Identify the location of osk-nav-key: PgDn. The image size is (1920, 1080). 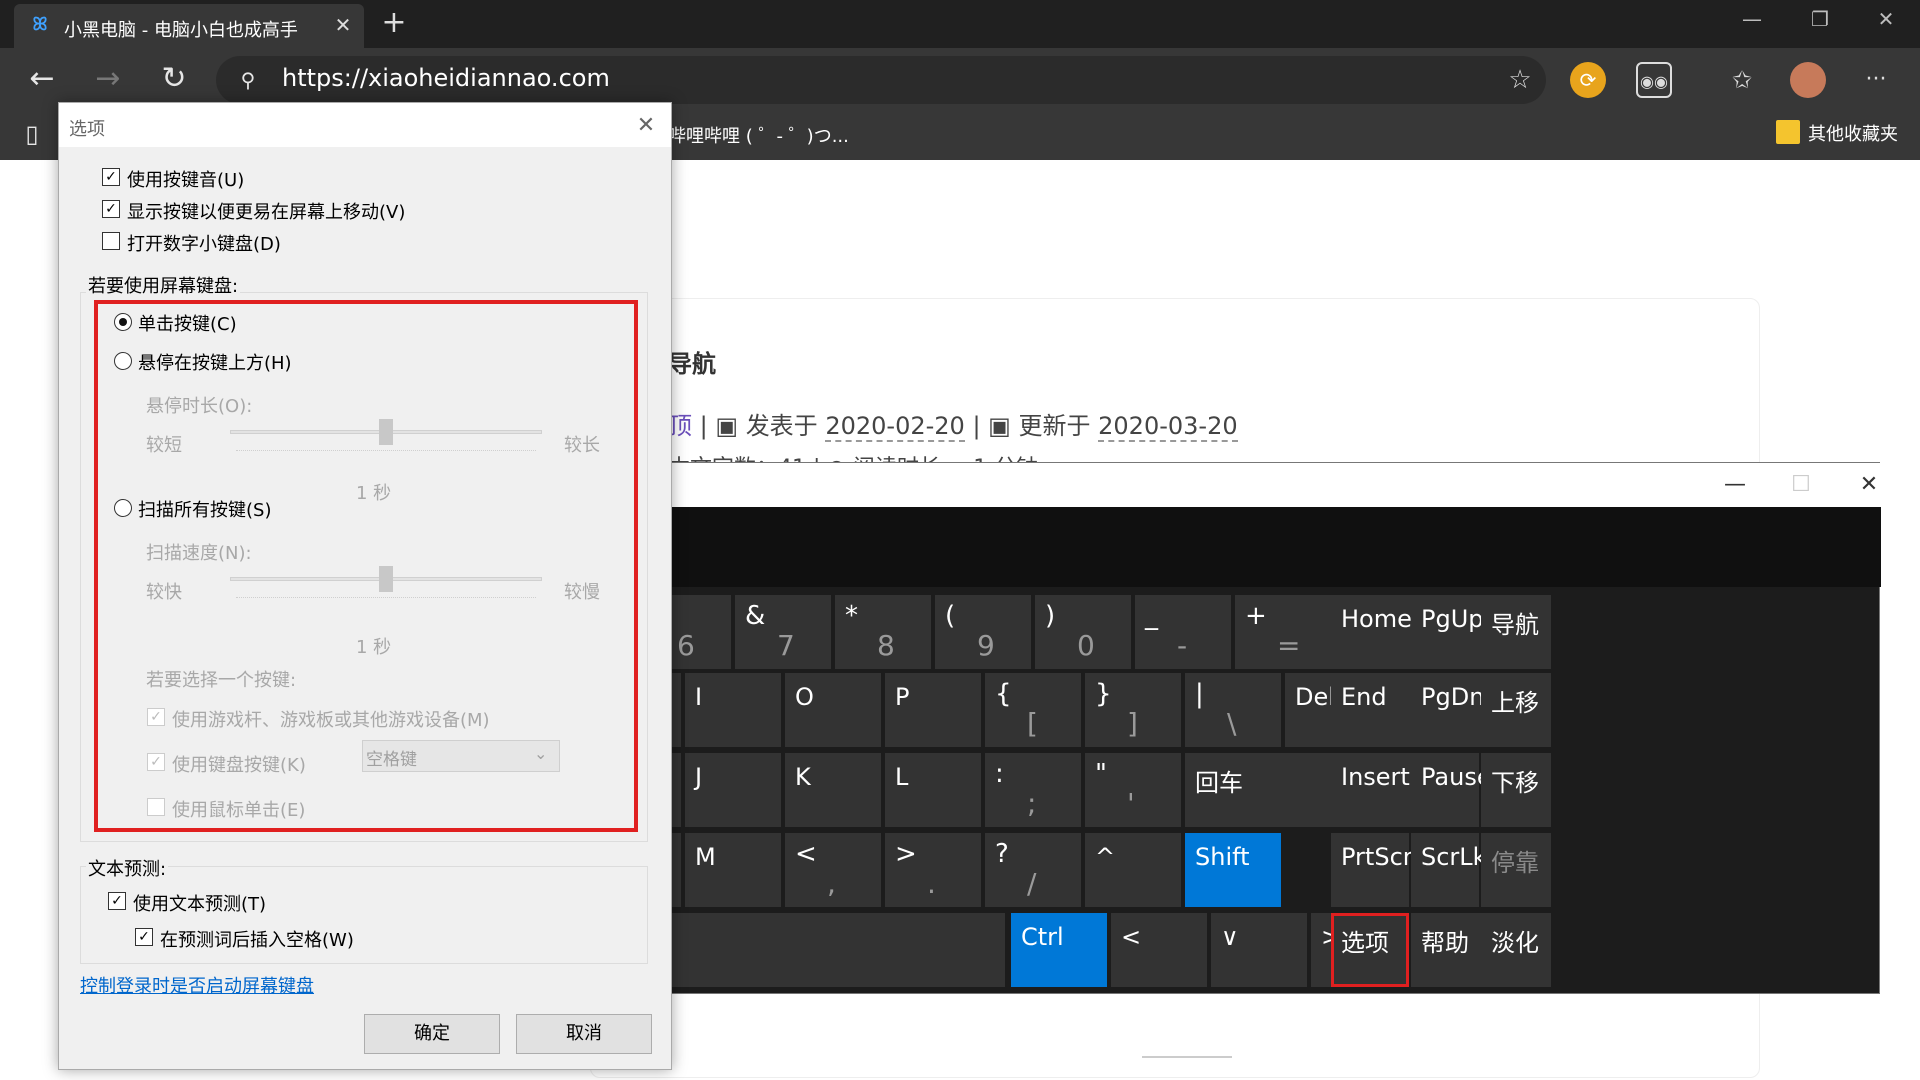
(1447, 710).